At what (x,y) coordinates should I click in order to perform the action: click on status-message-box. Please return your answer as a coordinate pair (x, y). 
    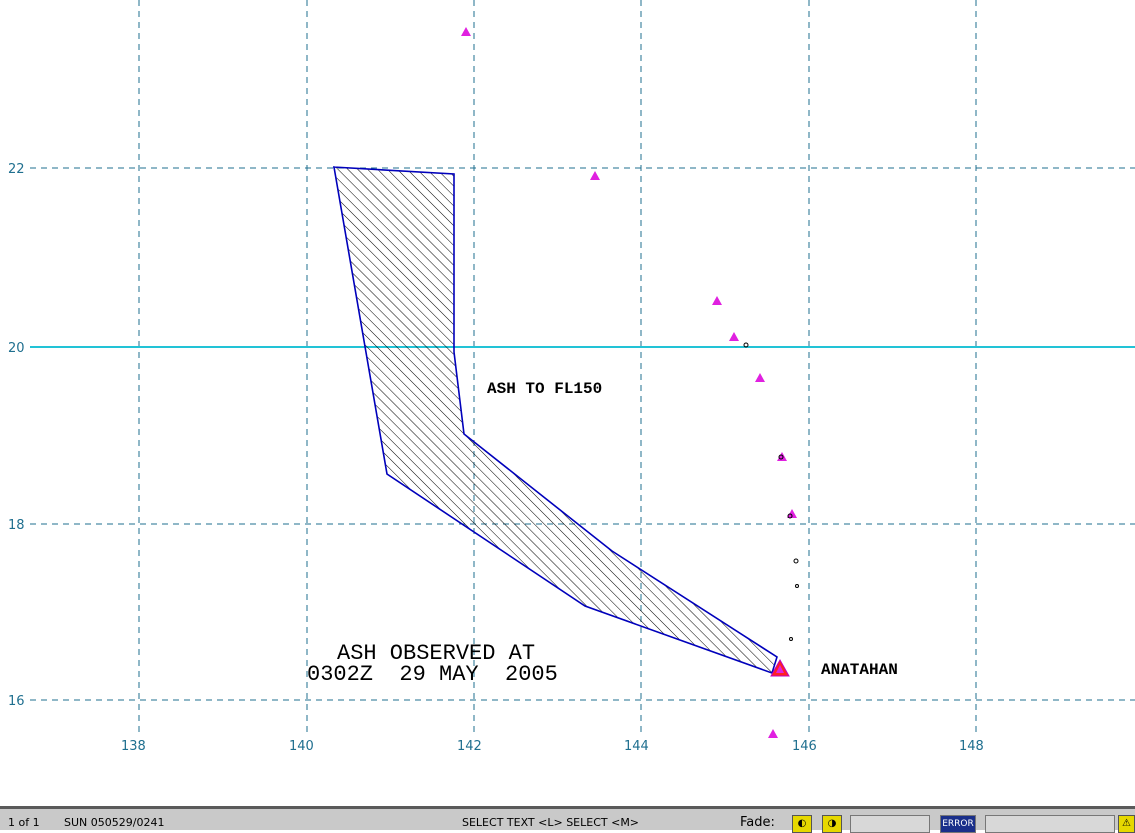
    Looking at the image, I should click on (1050, 824).